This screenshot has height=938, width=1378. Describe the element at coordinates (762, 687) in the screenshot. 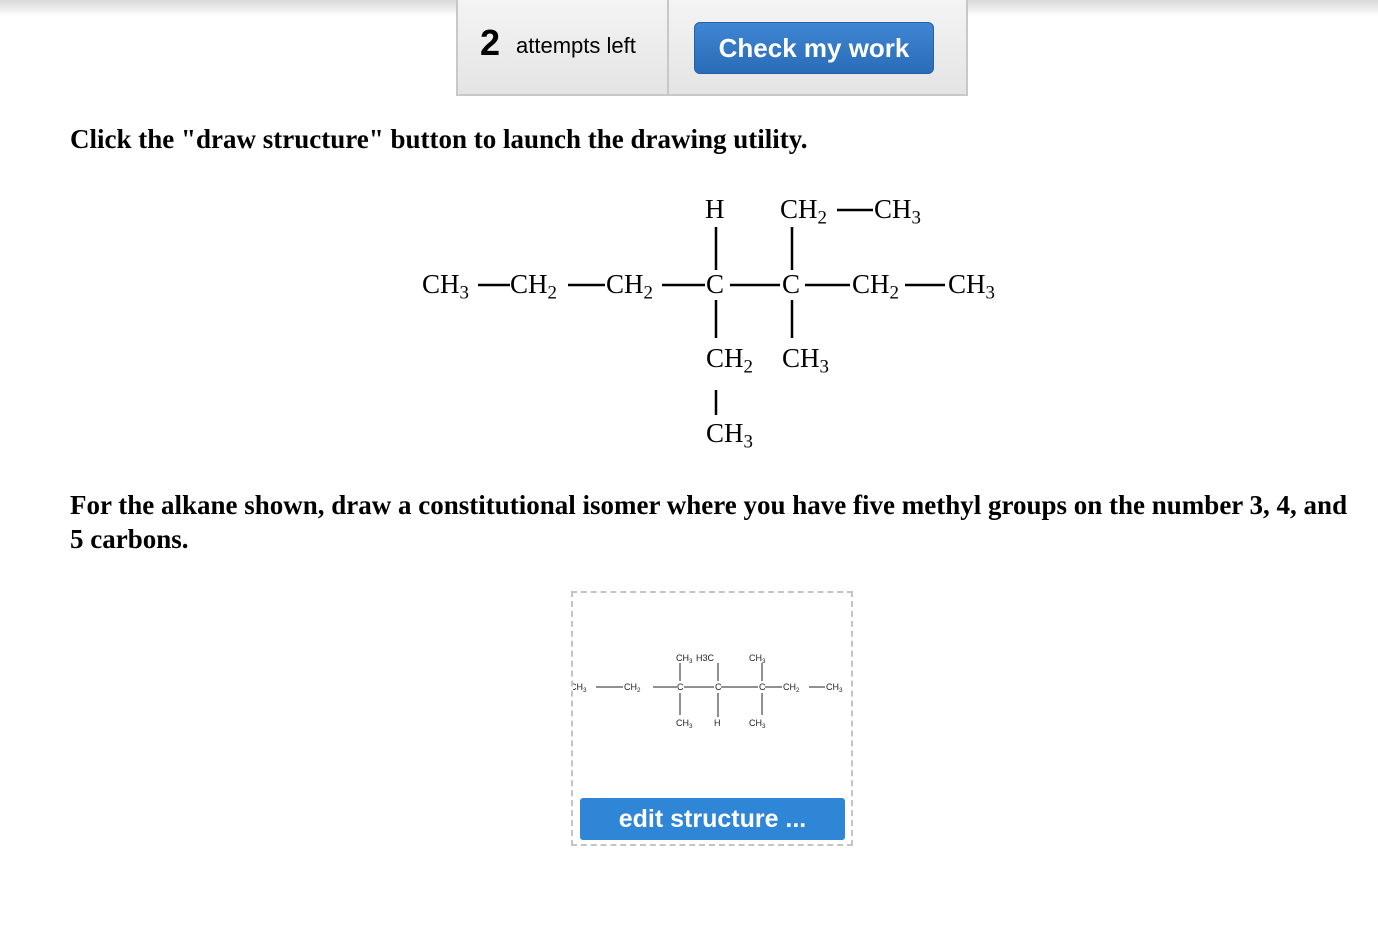

I see `ans-c5-label: C` at that location.